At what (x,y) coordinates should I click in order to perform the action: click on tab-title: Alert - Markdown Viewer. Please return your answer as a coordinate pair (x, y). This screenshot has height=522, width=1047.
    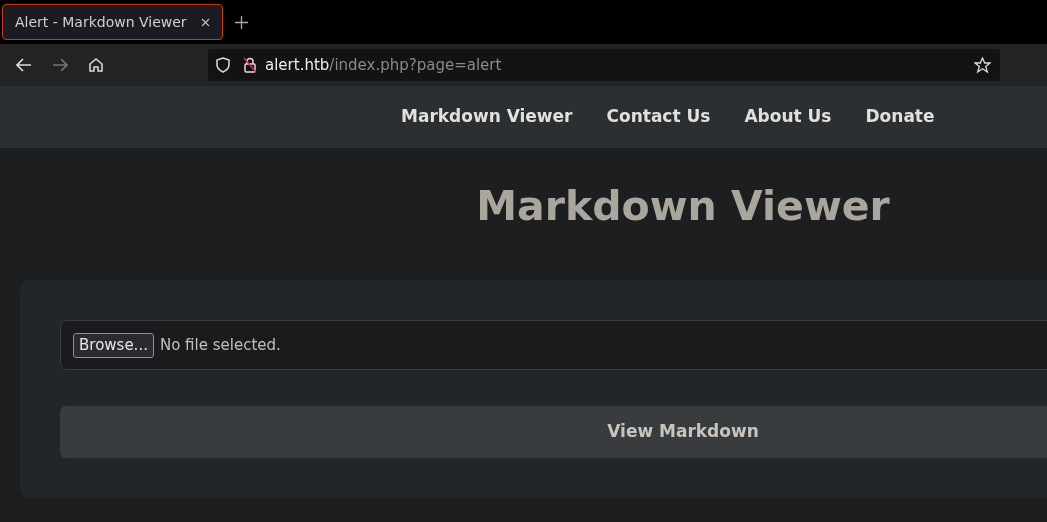
    Looking at the image, I should click on (101, 22).